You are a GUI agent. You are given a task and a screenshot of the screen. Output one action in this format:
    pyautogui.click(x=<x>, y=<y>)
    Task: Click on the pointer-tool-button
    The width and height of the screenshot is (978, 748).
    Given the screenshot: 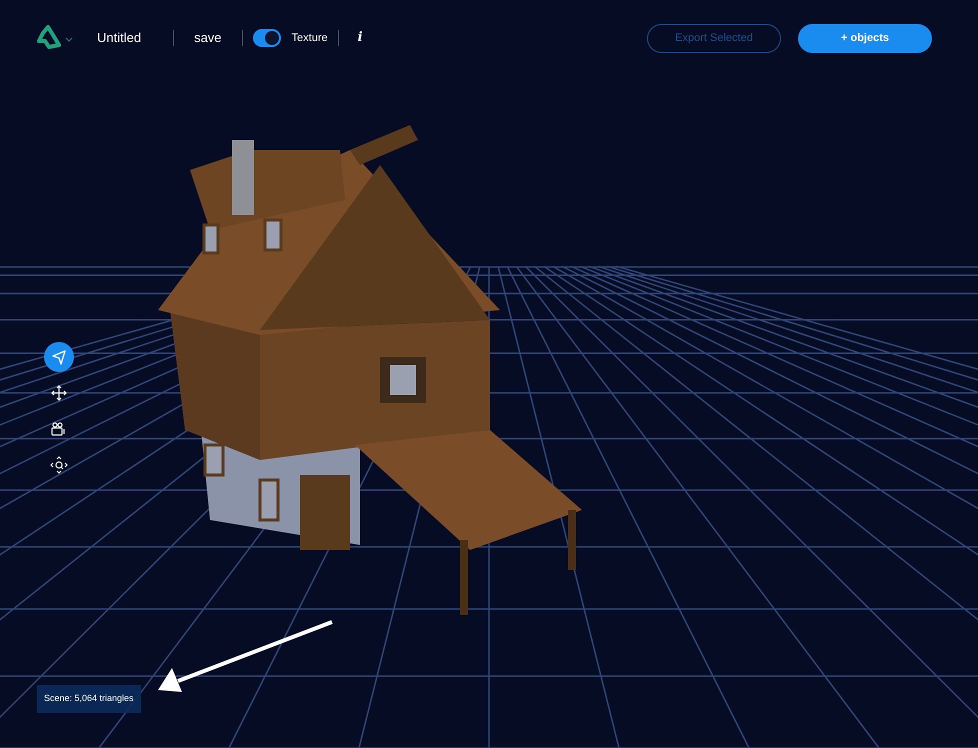 What is the action you would take?
    pyautogui.click(x=59, y=357)
    